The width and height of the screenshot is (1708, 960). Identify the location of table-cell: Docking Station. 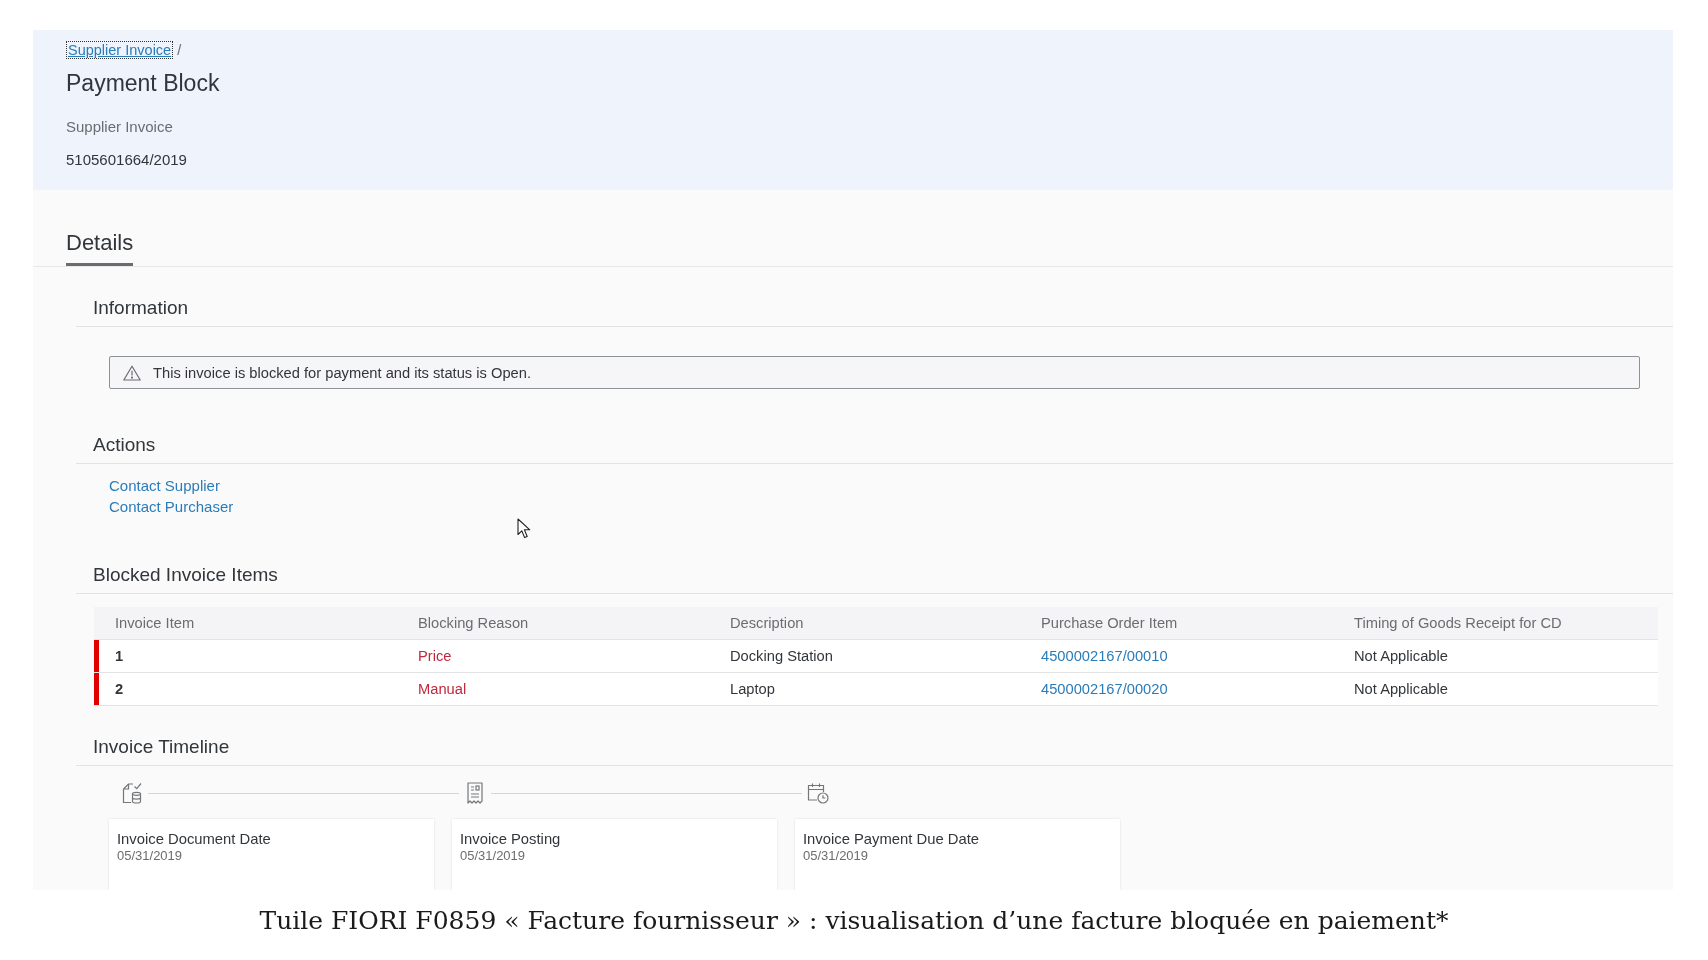
(781, 656).